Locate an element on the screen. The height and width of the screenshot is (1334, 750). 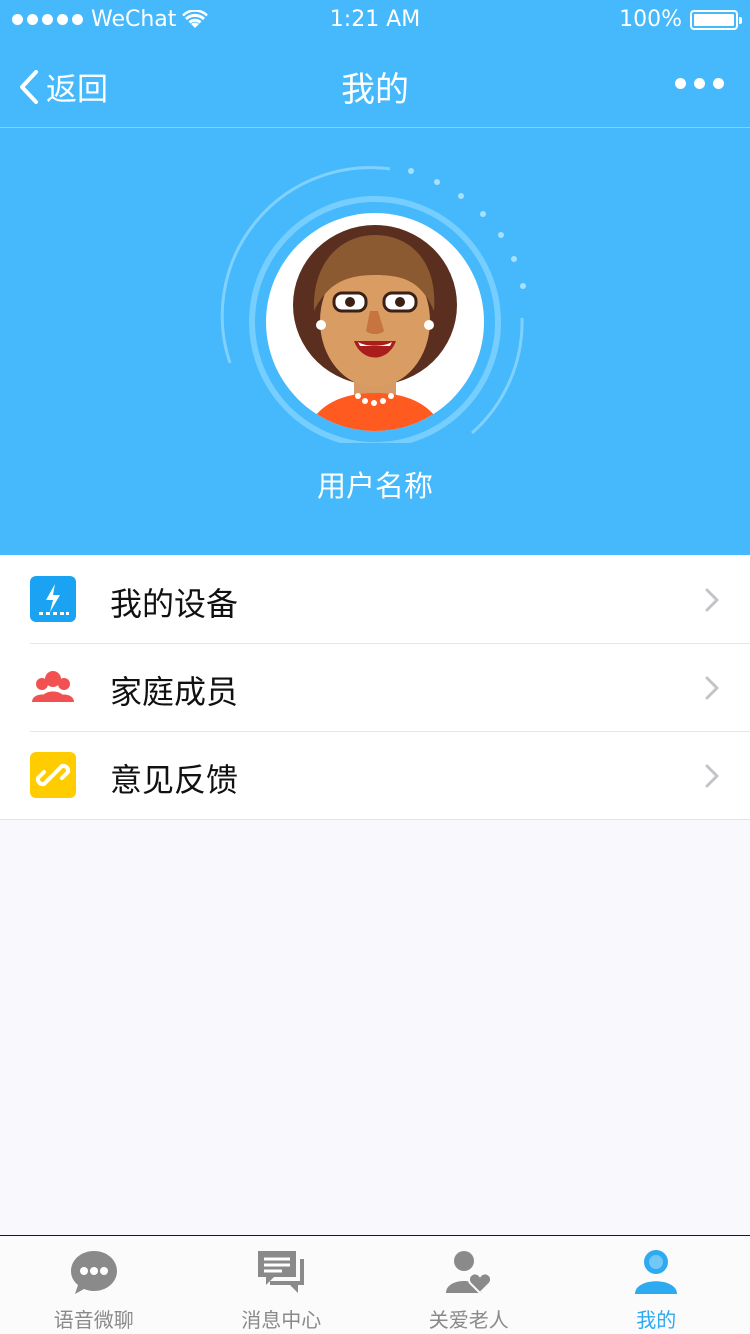
tab-label: 语音微聊 is located at coordinates (93, 1320).